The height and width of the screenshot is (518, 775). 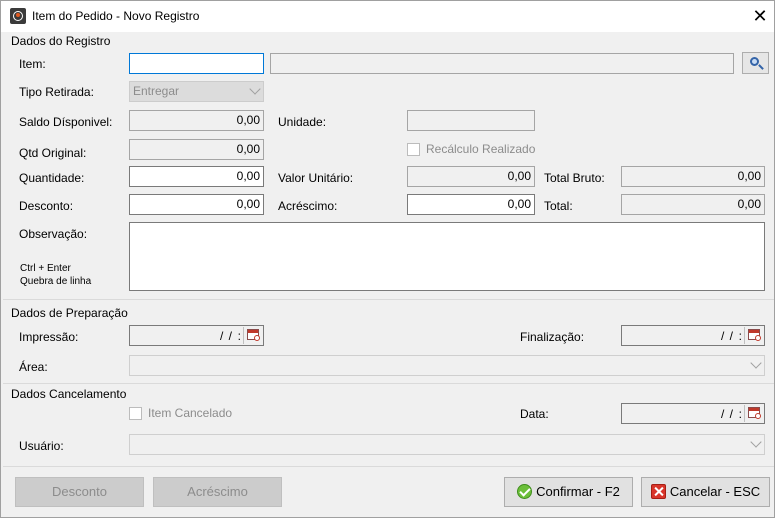 What do you see at coordinates (471, 204) in the screenshot?
I see `acrescimo-input: 0,00` at bounding box center [471, 204].